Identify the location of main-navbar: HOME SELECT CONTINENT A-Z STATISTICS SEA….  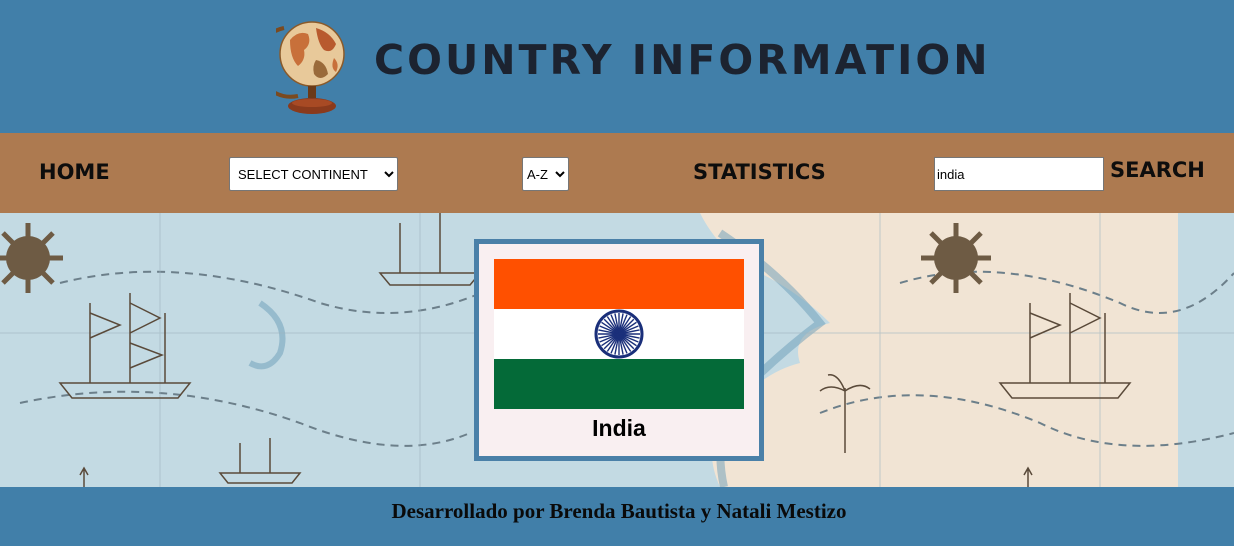
(617, 173).